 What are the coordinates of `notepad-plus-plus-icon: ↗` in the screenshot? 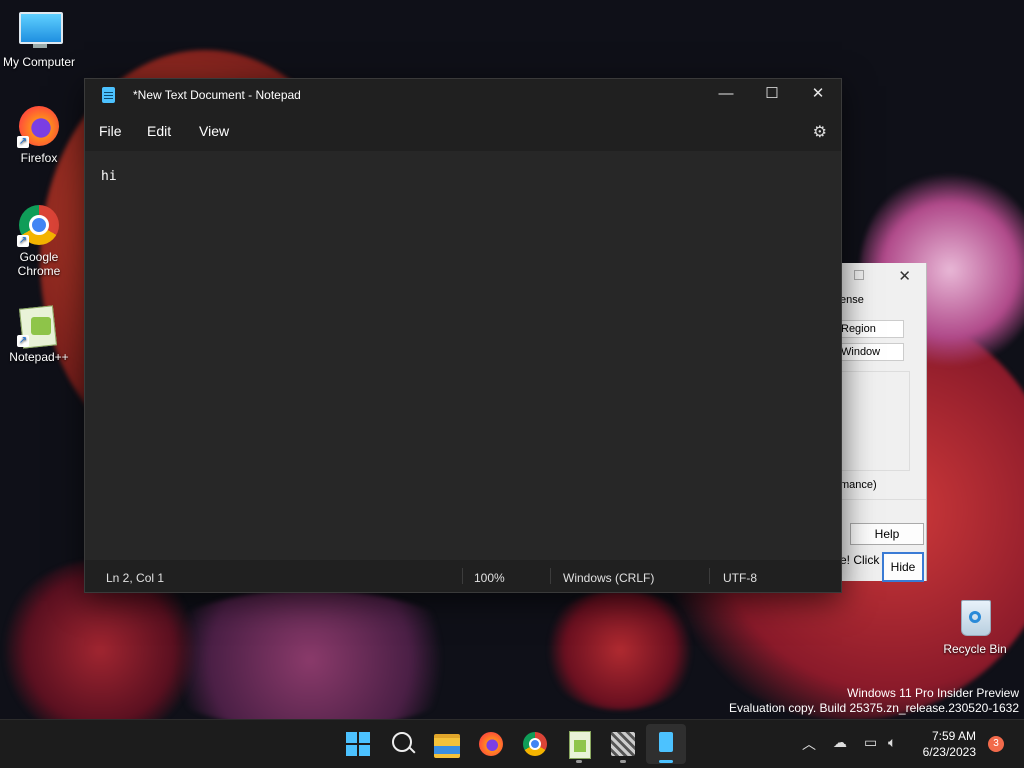 It's located at (39, 326).